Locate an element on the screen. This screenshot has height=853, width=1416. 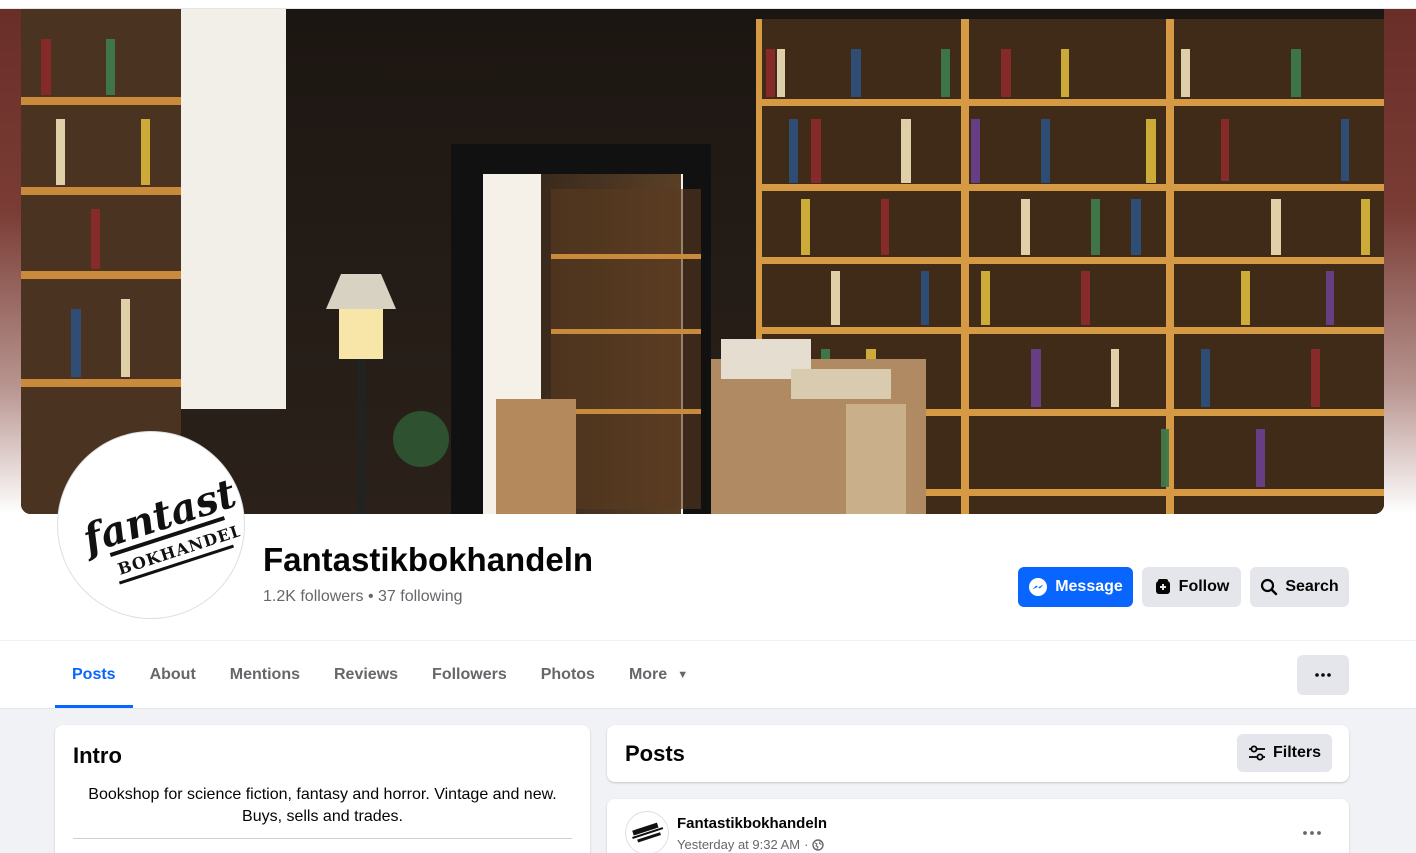
post-timestamp: Yesterday at 9:32 AM is located at coordinates (738, 844).